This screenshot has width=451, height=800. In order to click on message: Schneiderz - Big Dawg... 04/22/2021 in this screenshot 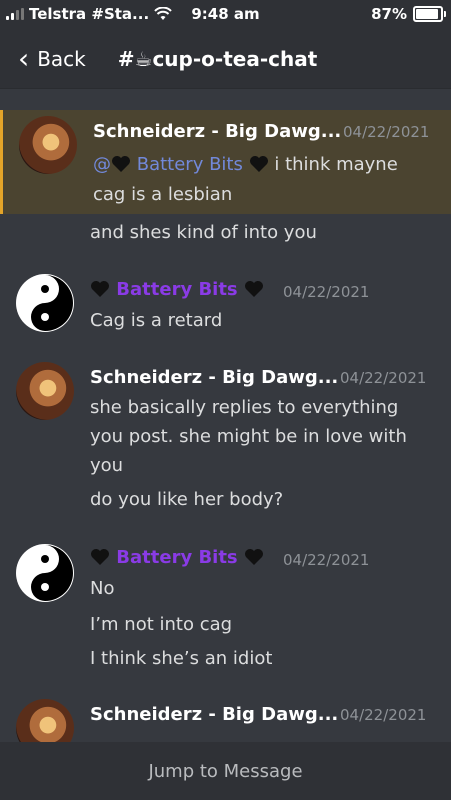, I will do `click(225, 718)`.